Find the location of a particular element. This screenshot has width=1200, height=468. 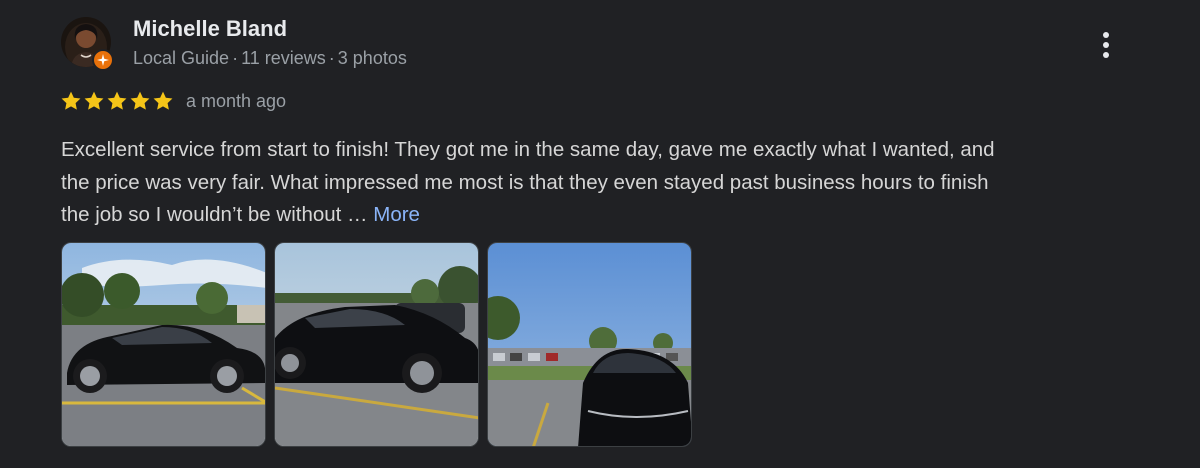

star-rating is located at coordinates (117, 101).